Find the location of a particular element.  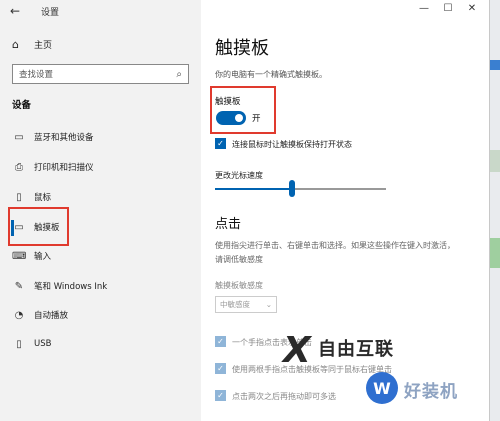

toggle-knob is located at coordinates (239, 118).